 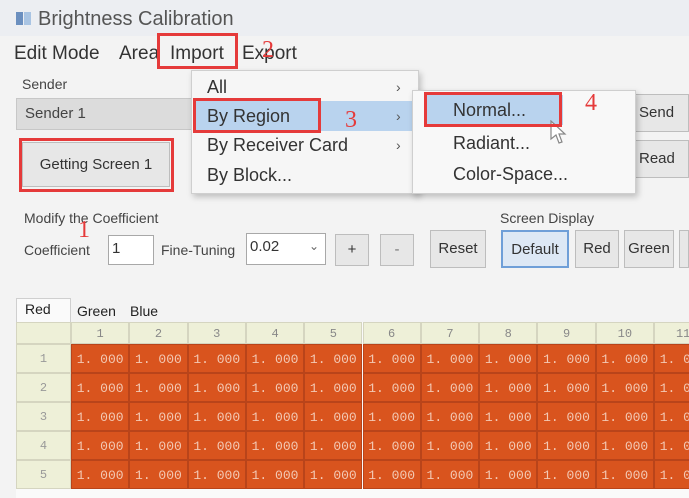 What do you see at coordinates (649, 249) in the screenshot?
I see `display-green-button: Green` at bounding box center [649, 249].